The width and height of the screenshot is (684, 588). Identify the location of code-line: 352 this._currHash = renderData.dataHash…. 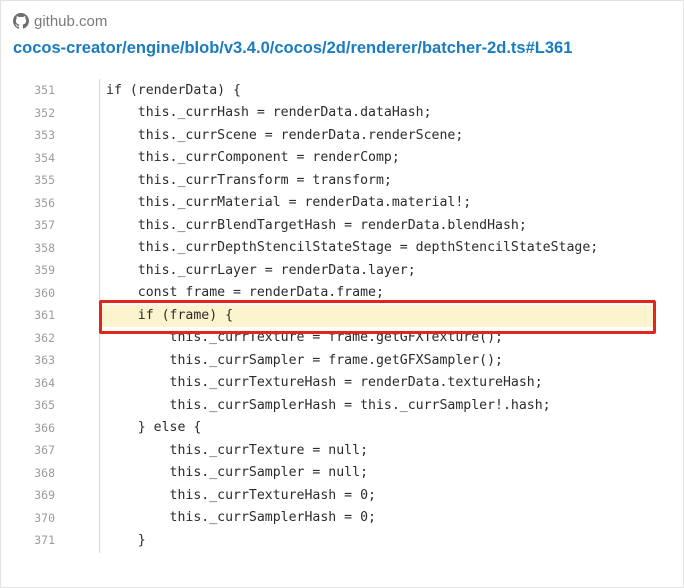
(342, 113).